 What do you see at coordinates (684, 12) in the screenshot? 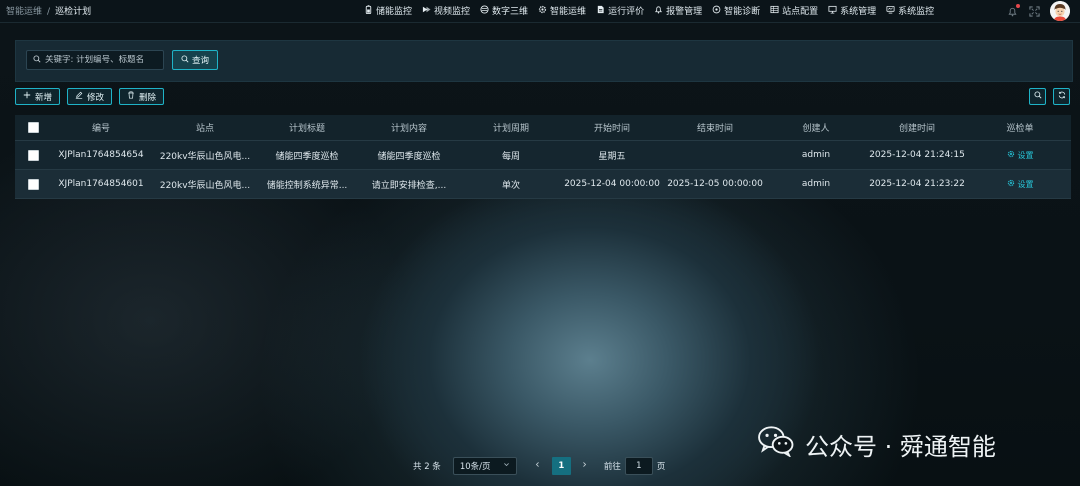
I see `nav-label: 报警管理` at bounding box center [684, 12].